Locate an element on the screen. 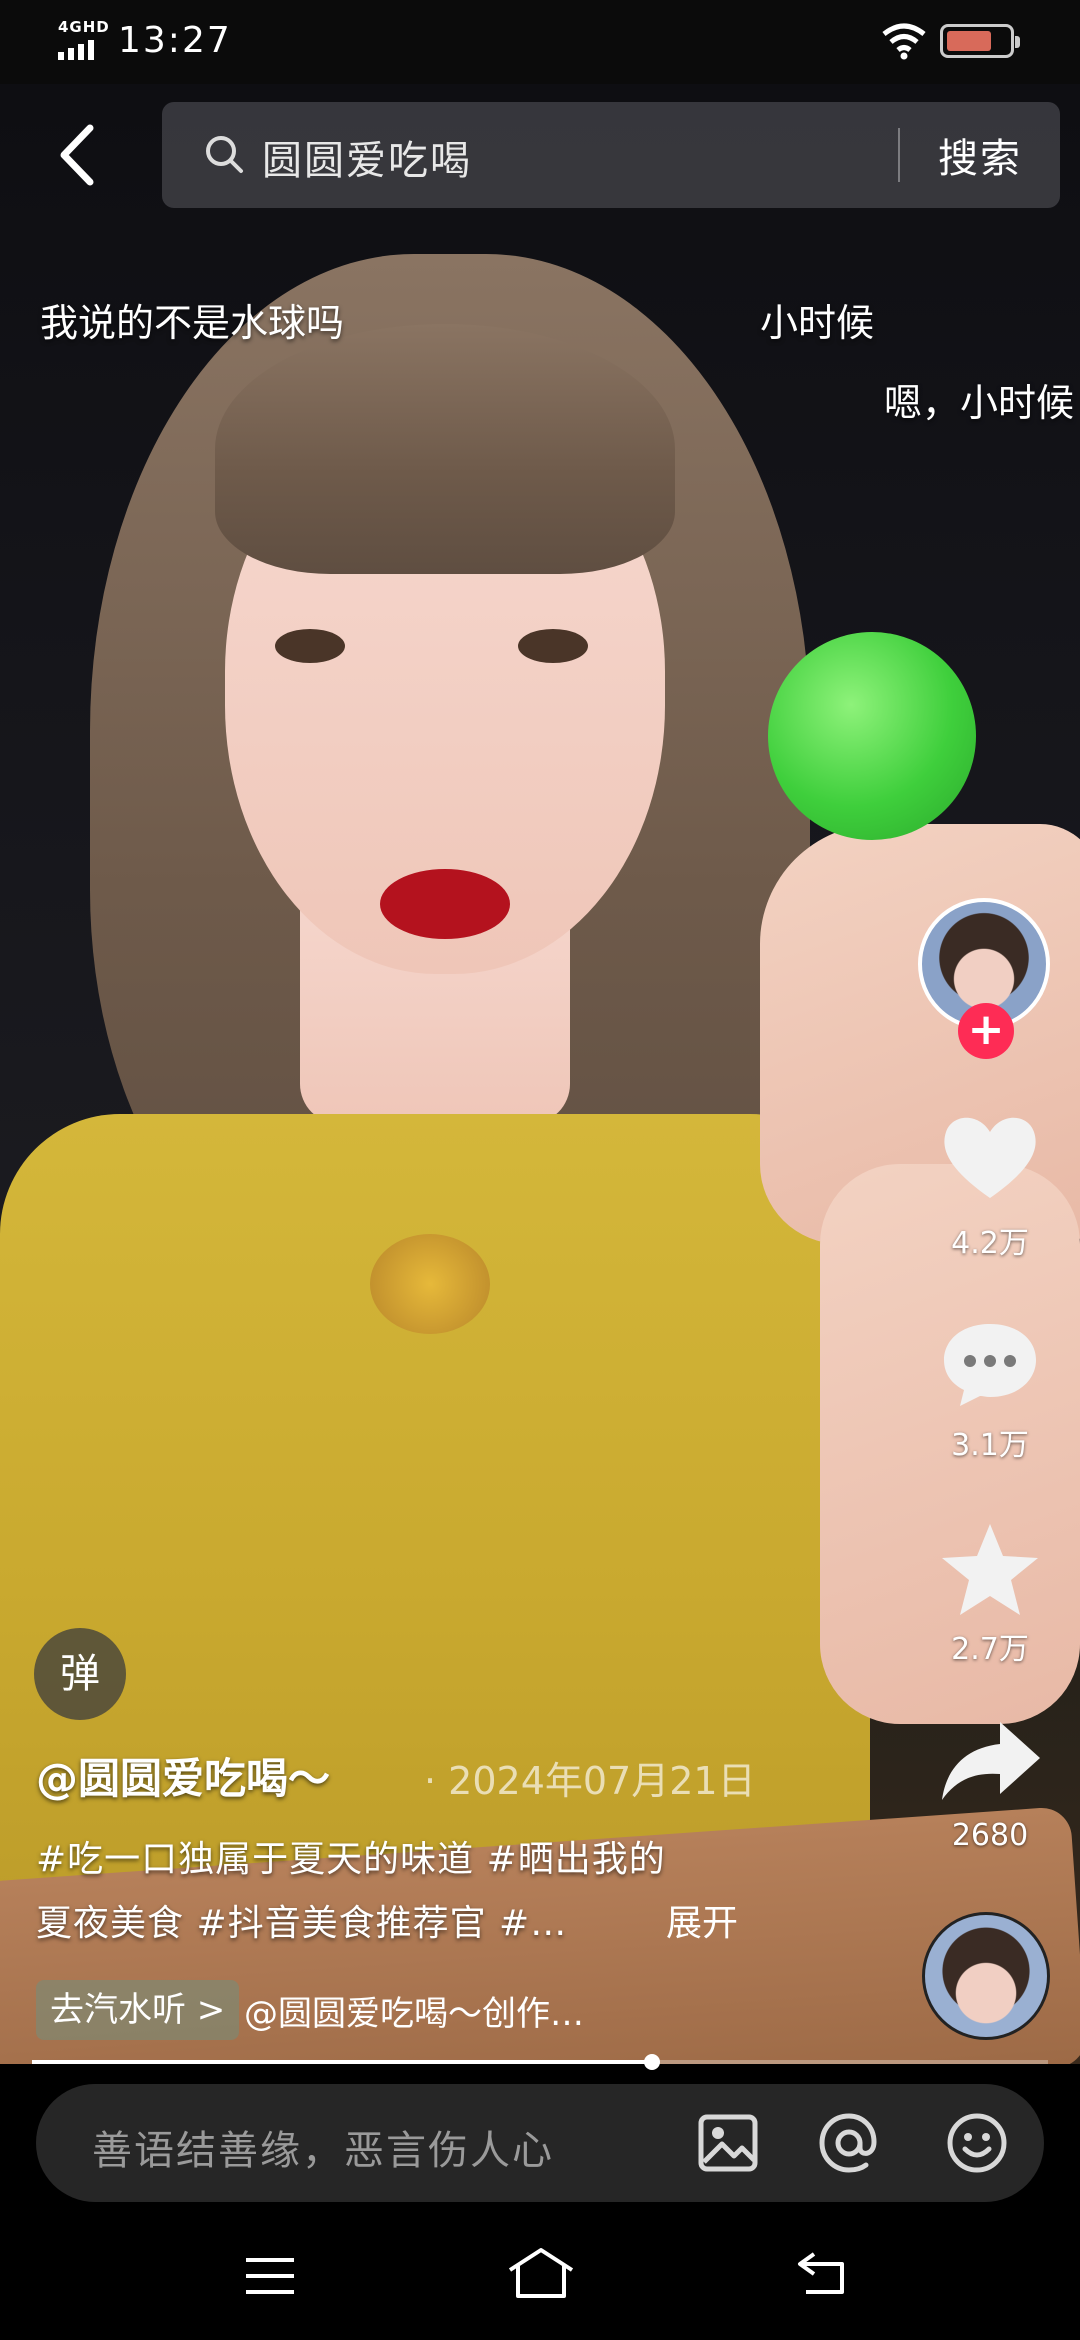  progress-fill is located at coordinates (342, 2062).